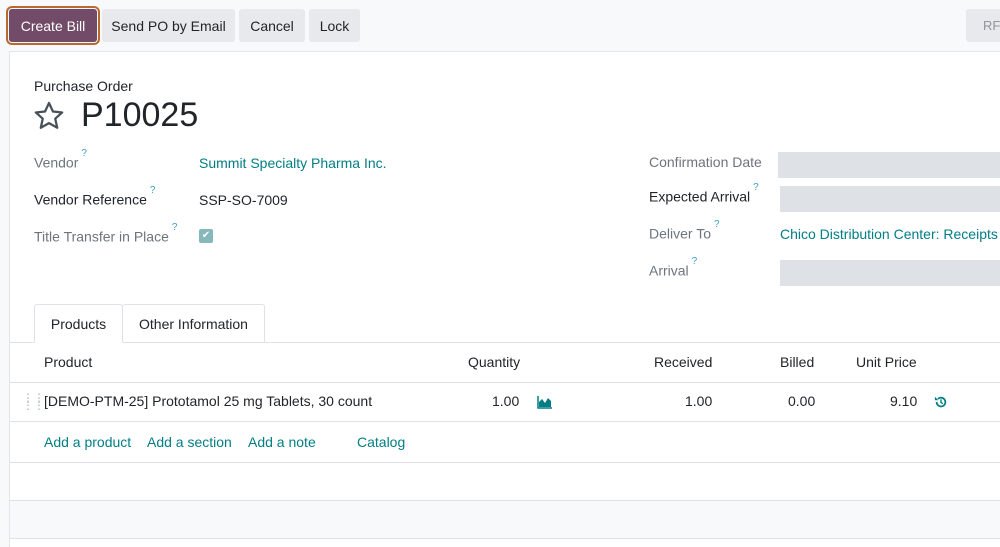 This screenshot has height=547, width=1000. What do you see at coordinates (983, 25) in the screenshot?
I see `status-rfq-button: RF` at bounding box center [983, 25].